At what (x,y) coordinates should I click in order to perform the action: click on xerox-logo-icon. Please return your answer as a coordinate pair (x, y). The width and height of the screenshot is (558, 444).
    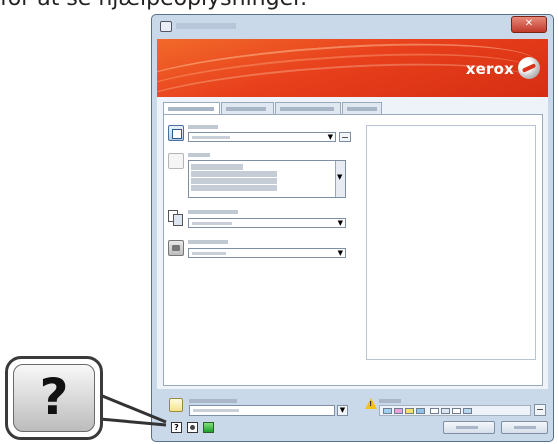
    Looking at the image, I should click on (529, 68).